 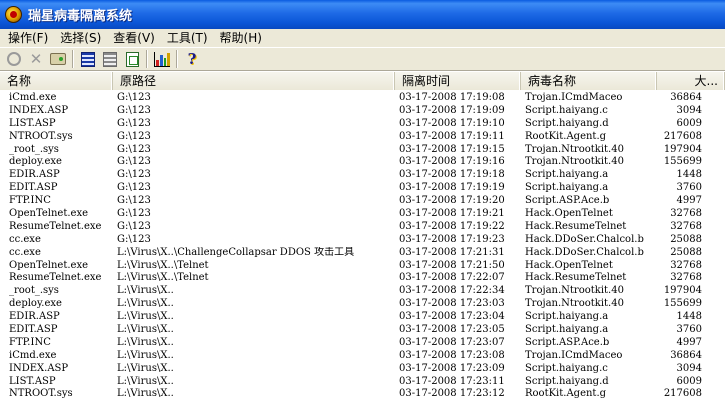 What do you see at coordinates (362, 14) in the screenshot?
I see `title-bar: 瑞星病毒隔离系统` at bounding box center [362, 14].